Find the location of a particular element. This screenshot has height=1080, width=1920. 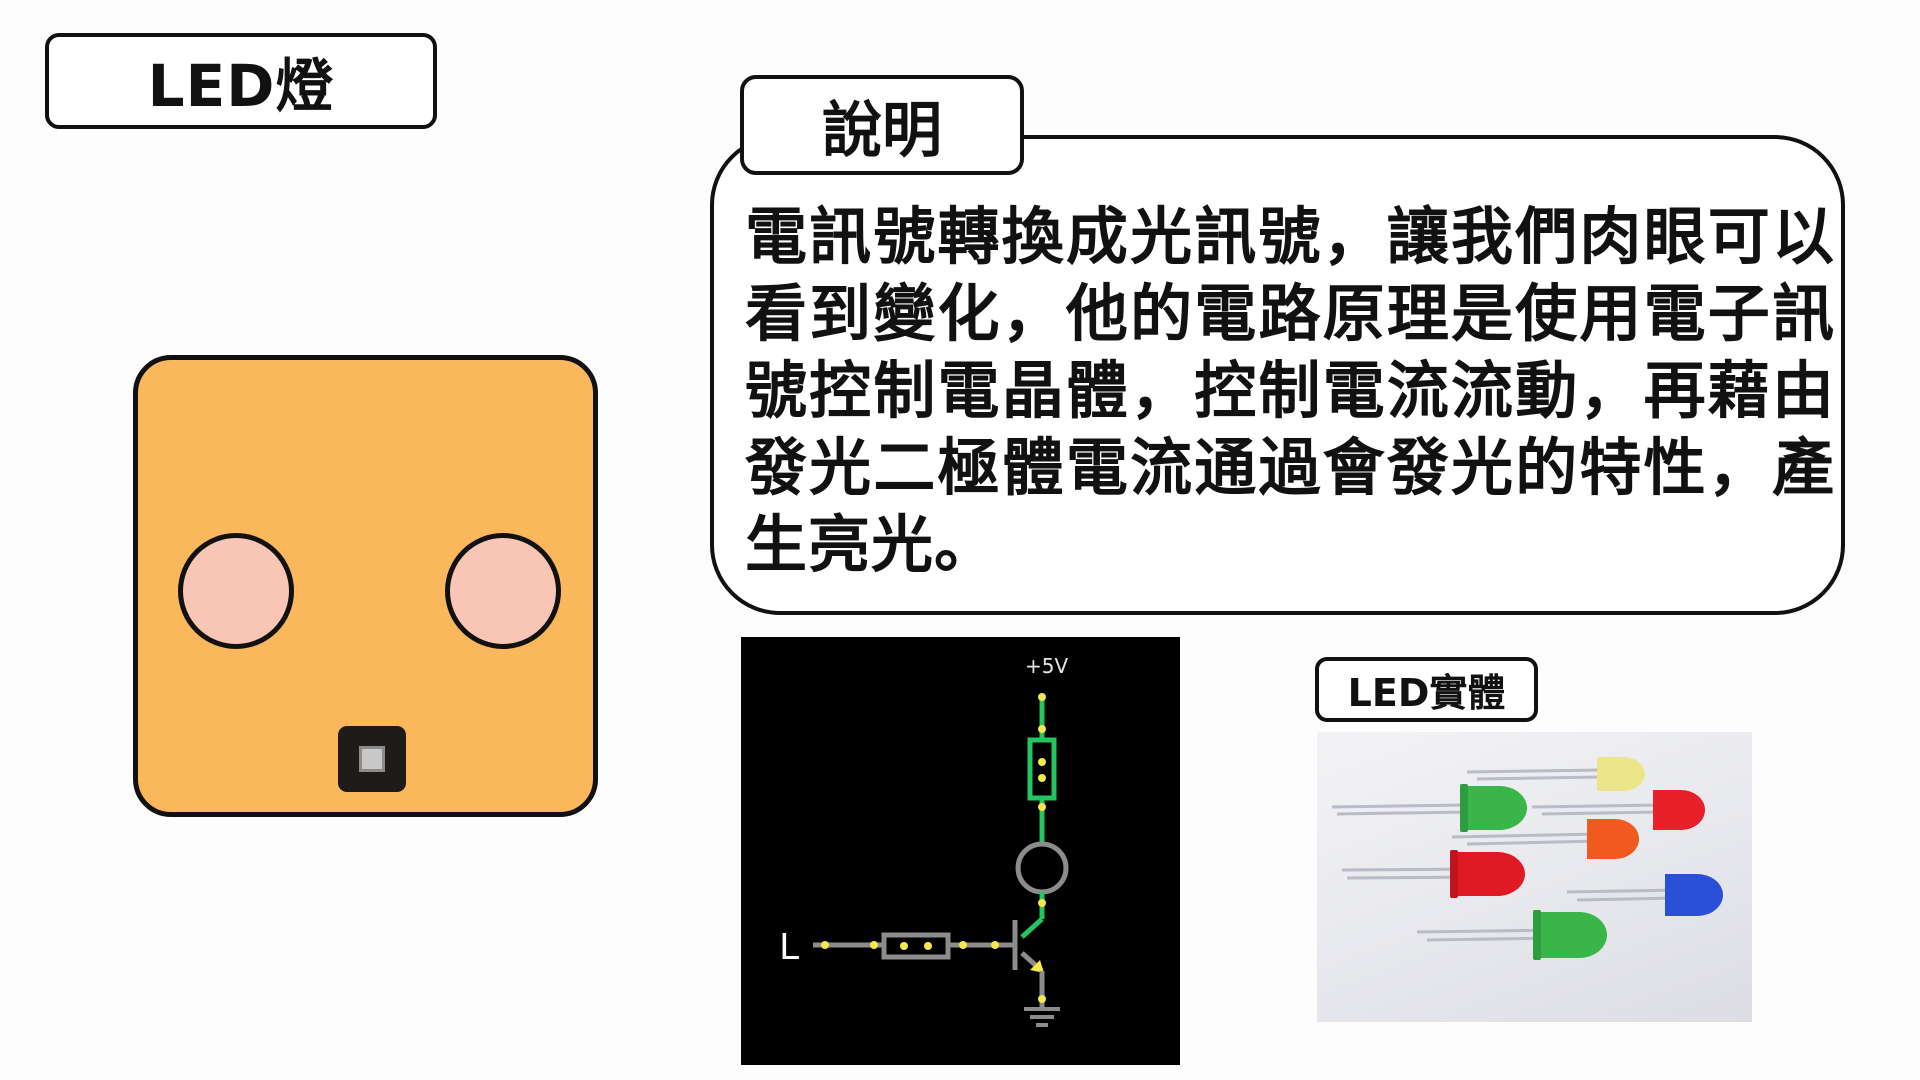

led-orange is located at coordinates (1613, 839).